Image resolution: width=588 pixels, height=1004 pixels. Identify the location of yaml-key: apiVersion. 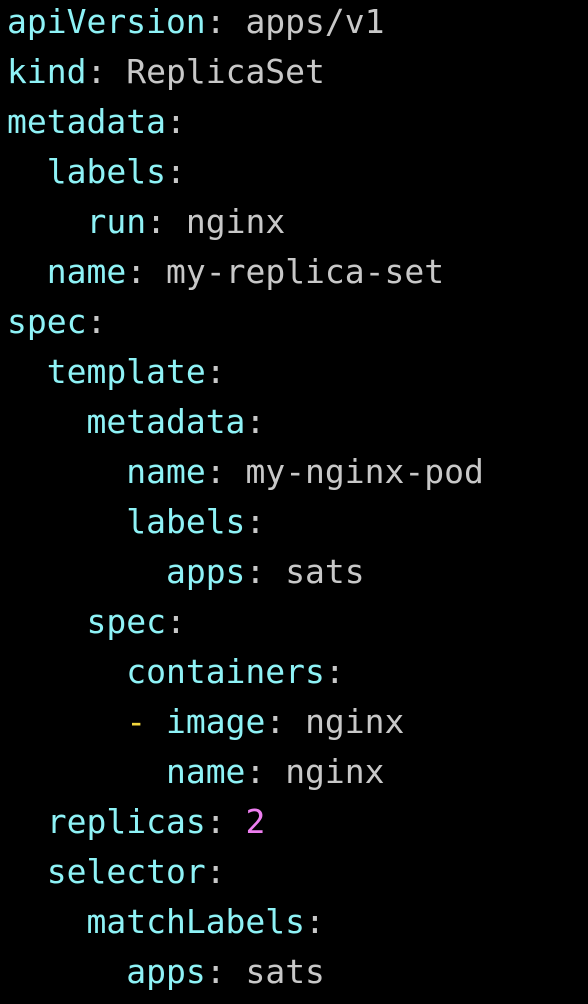
(106, 21).